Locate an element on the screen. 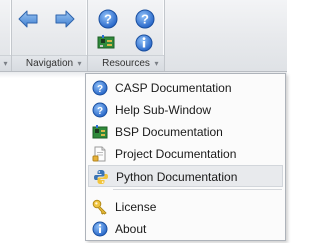 This screenshot has height=243, width=320. ribbon-group-resources: ? ? Resources ▾ is located at coordinates (126, 35).